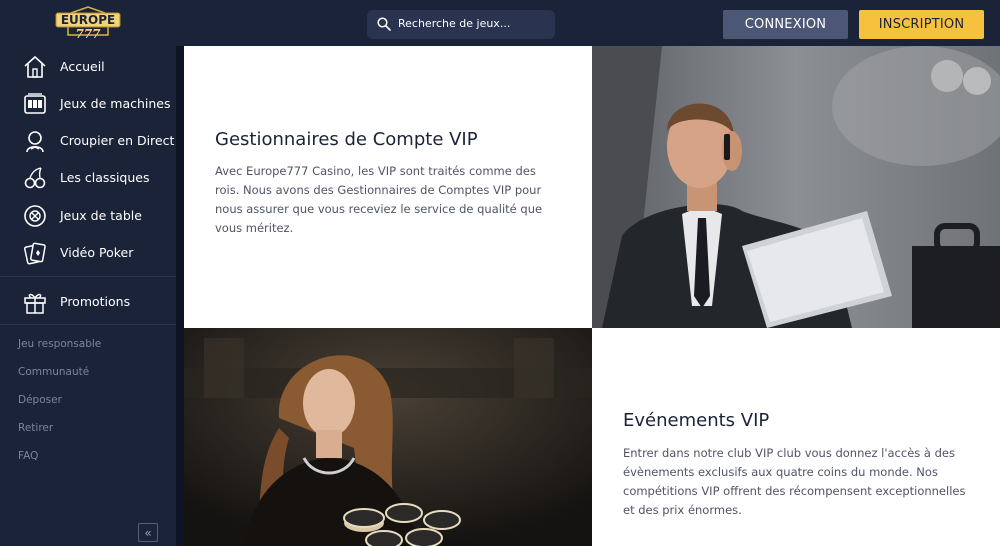 The image size is (1000, 546). I want to click on dealer-icon, so click(35, 141).